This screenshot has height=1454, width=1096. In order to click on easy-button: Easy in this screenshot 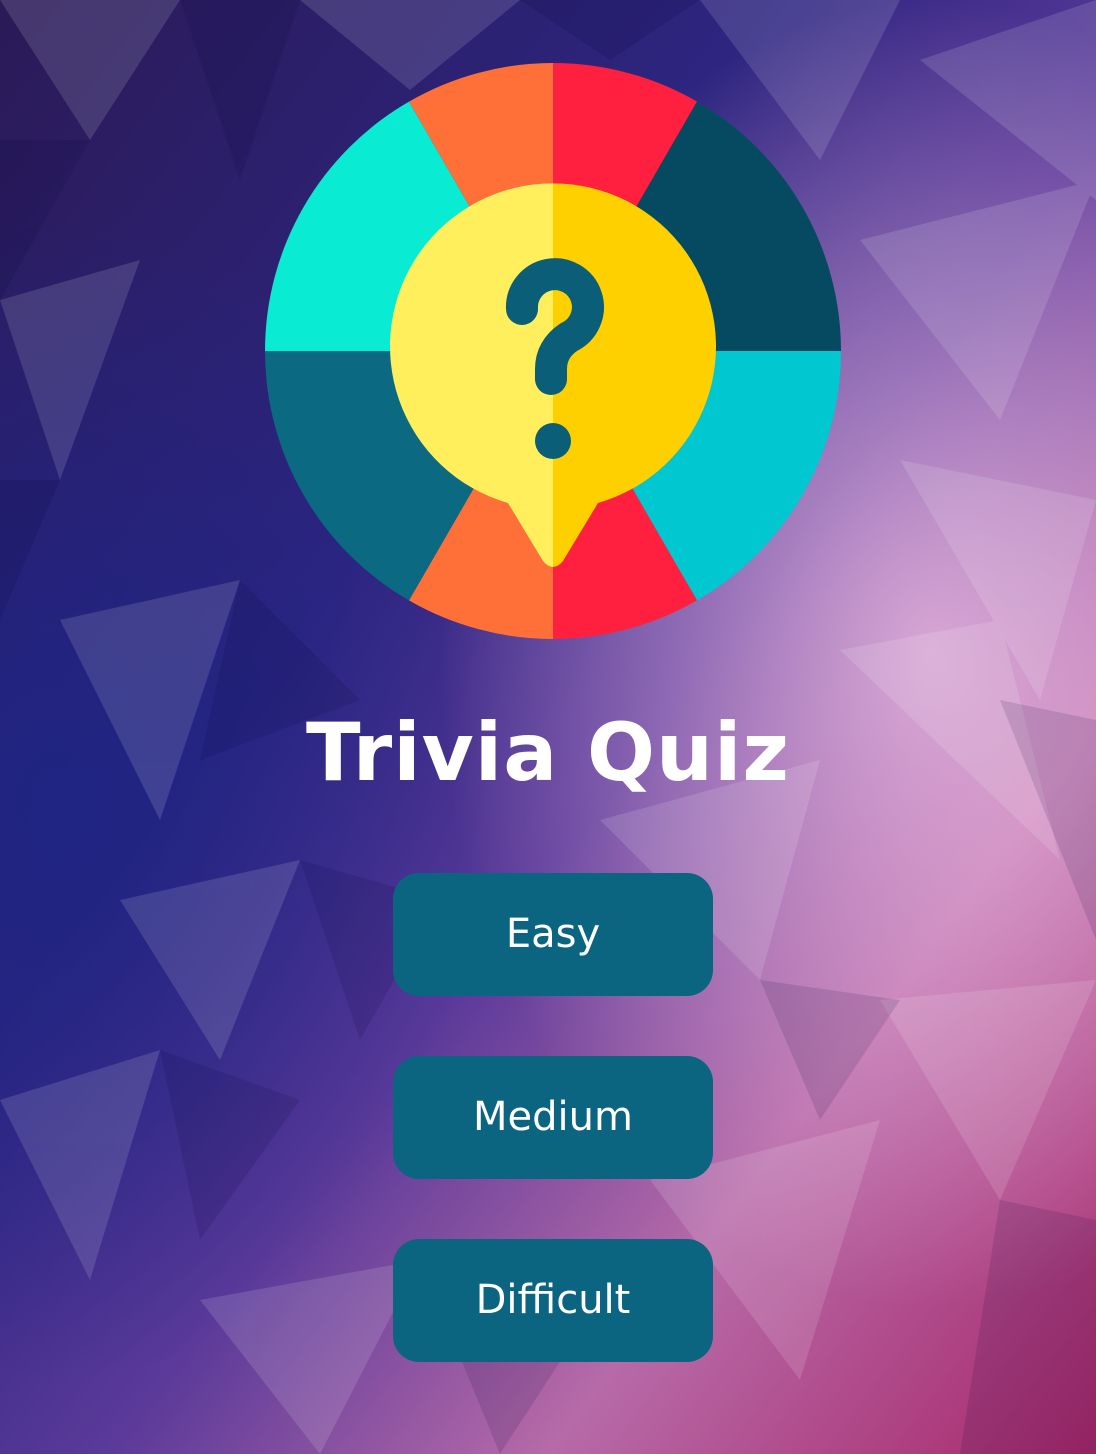, I will do `click(553, 934)`.